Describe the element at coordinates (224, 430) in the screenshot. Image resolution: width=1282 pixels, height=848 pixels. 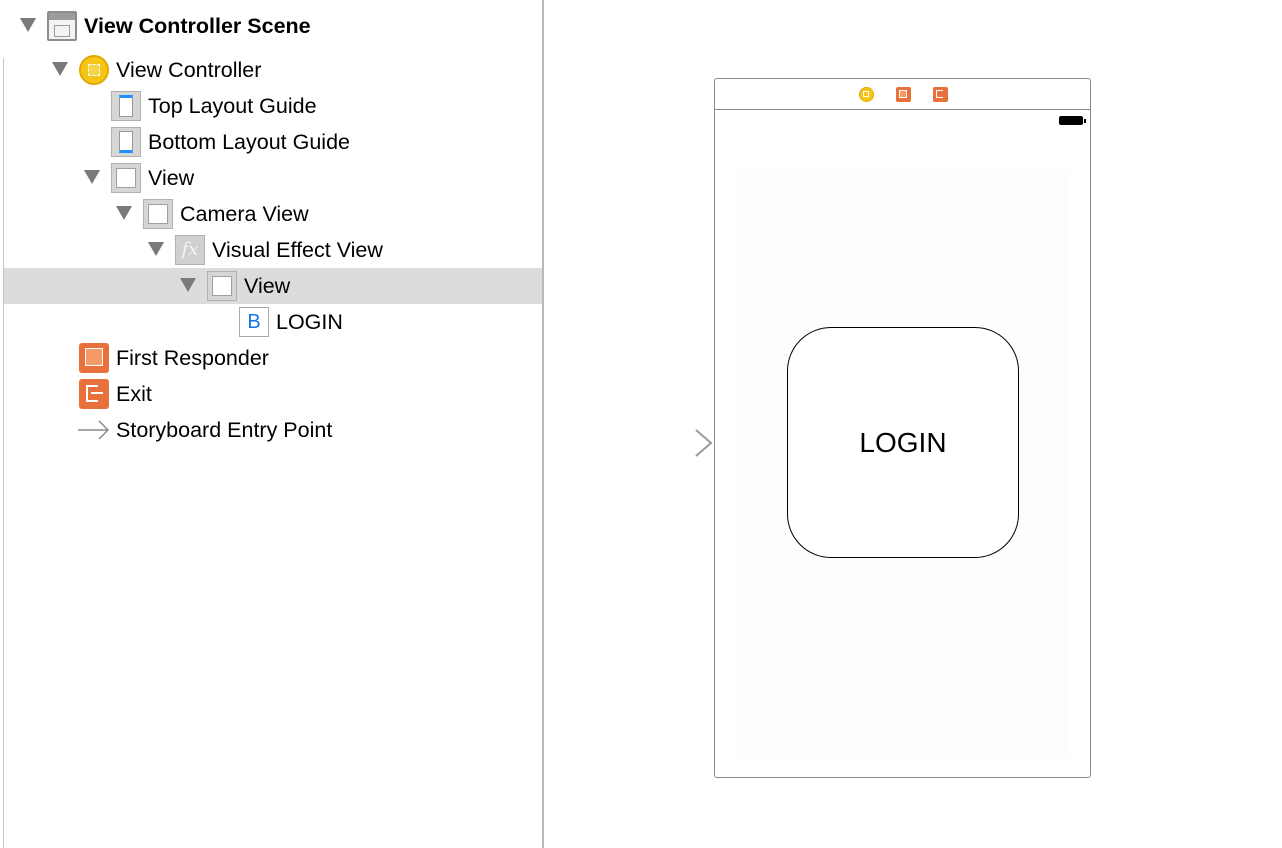
I see `outline-item-label: Storyboard Entry Point` at that location.